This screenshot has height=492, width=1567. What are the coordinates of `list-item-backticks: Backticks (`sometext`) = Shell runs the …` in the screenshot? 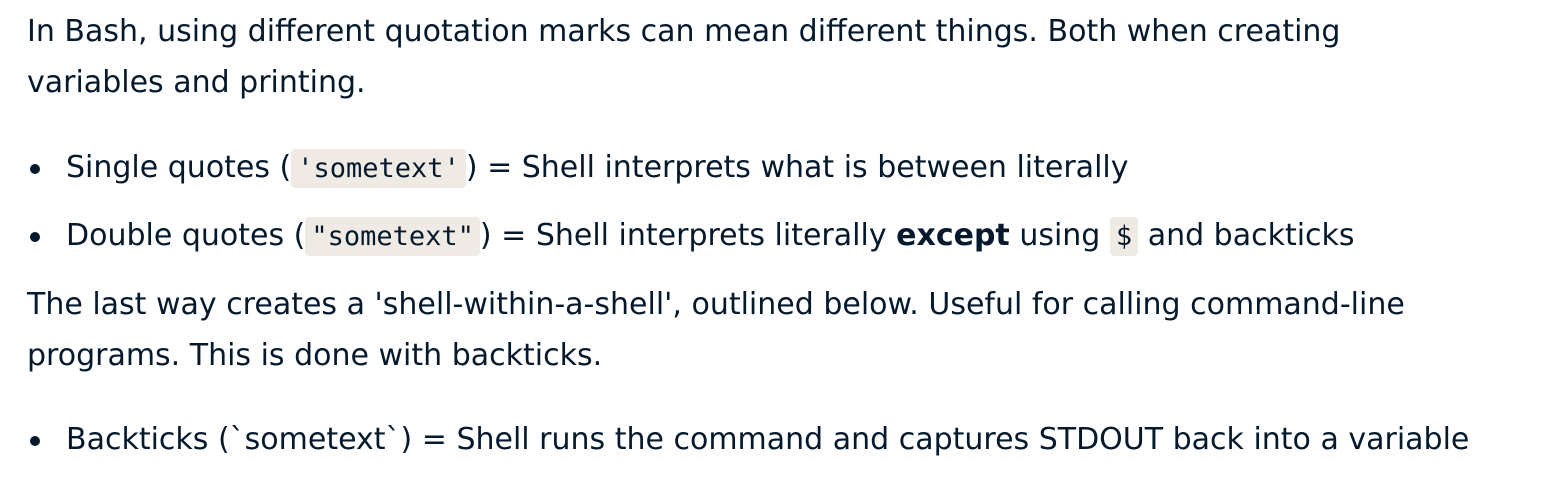 It's located at (748, 439).